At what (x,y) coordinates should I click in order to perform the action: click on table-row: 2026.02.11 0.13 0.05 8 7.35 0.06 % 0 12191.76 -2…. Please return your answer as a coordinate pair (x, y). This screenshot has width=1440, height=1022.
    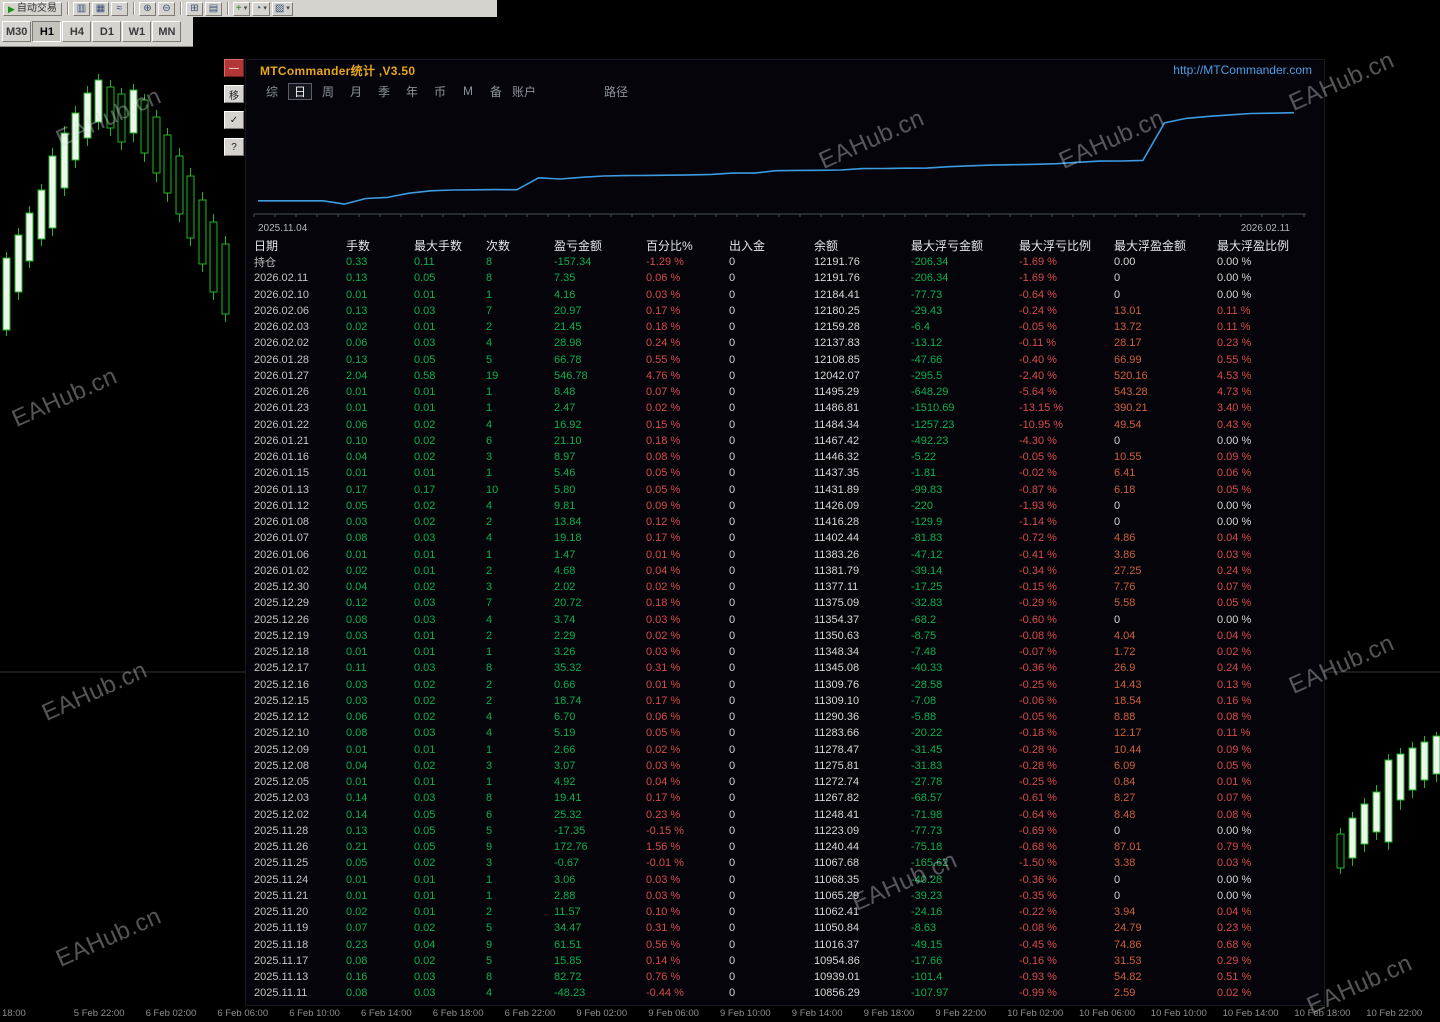
    Looking at the image, I should click on (785, 278).